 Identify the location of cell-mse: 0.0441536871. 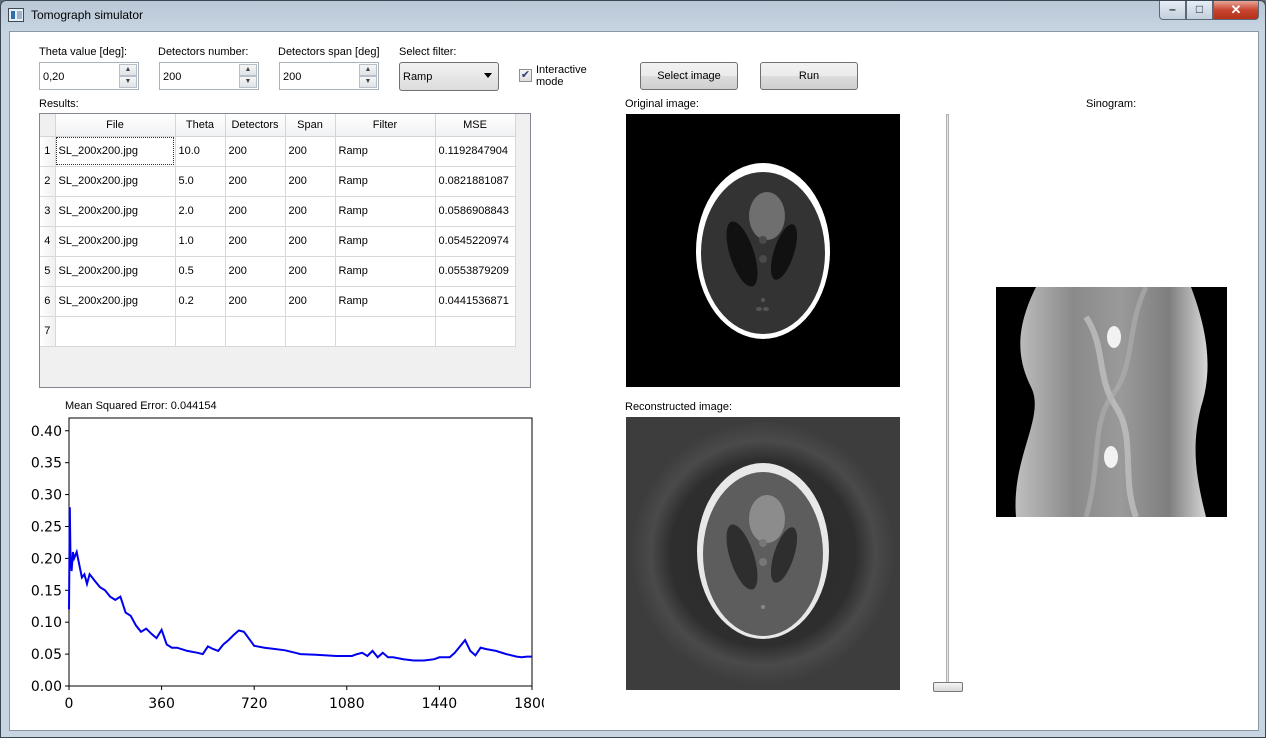
(475, 301).